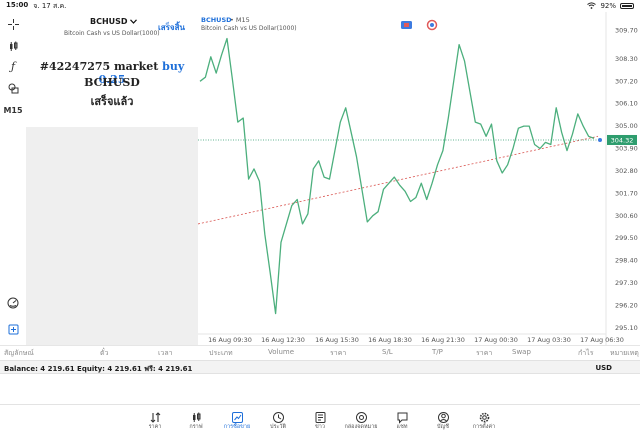 Image resolution: width=640 pixels, height=447 pixels. What do you see at coordinates (626, 104) in the screenshot?
I see `y-tick-label: 306.10` at bounding box center [626, 104].